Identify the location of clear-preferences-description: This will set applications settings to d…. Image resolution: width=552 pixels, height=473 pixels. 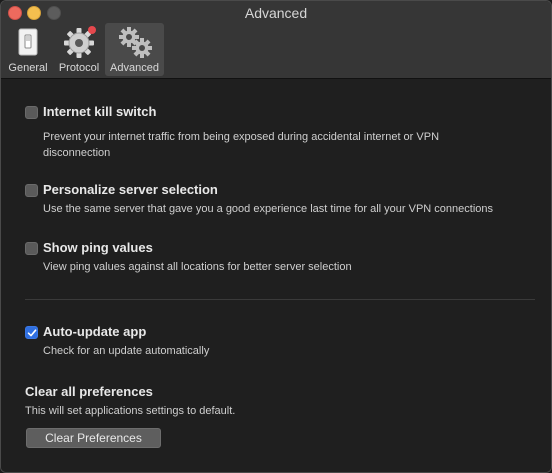
(130, 411).